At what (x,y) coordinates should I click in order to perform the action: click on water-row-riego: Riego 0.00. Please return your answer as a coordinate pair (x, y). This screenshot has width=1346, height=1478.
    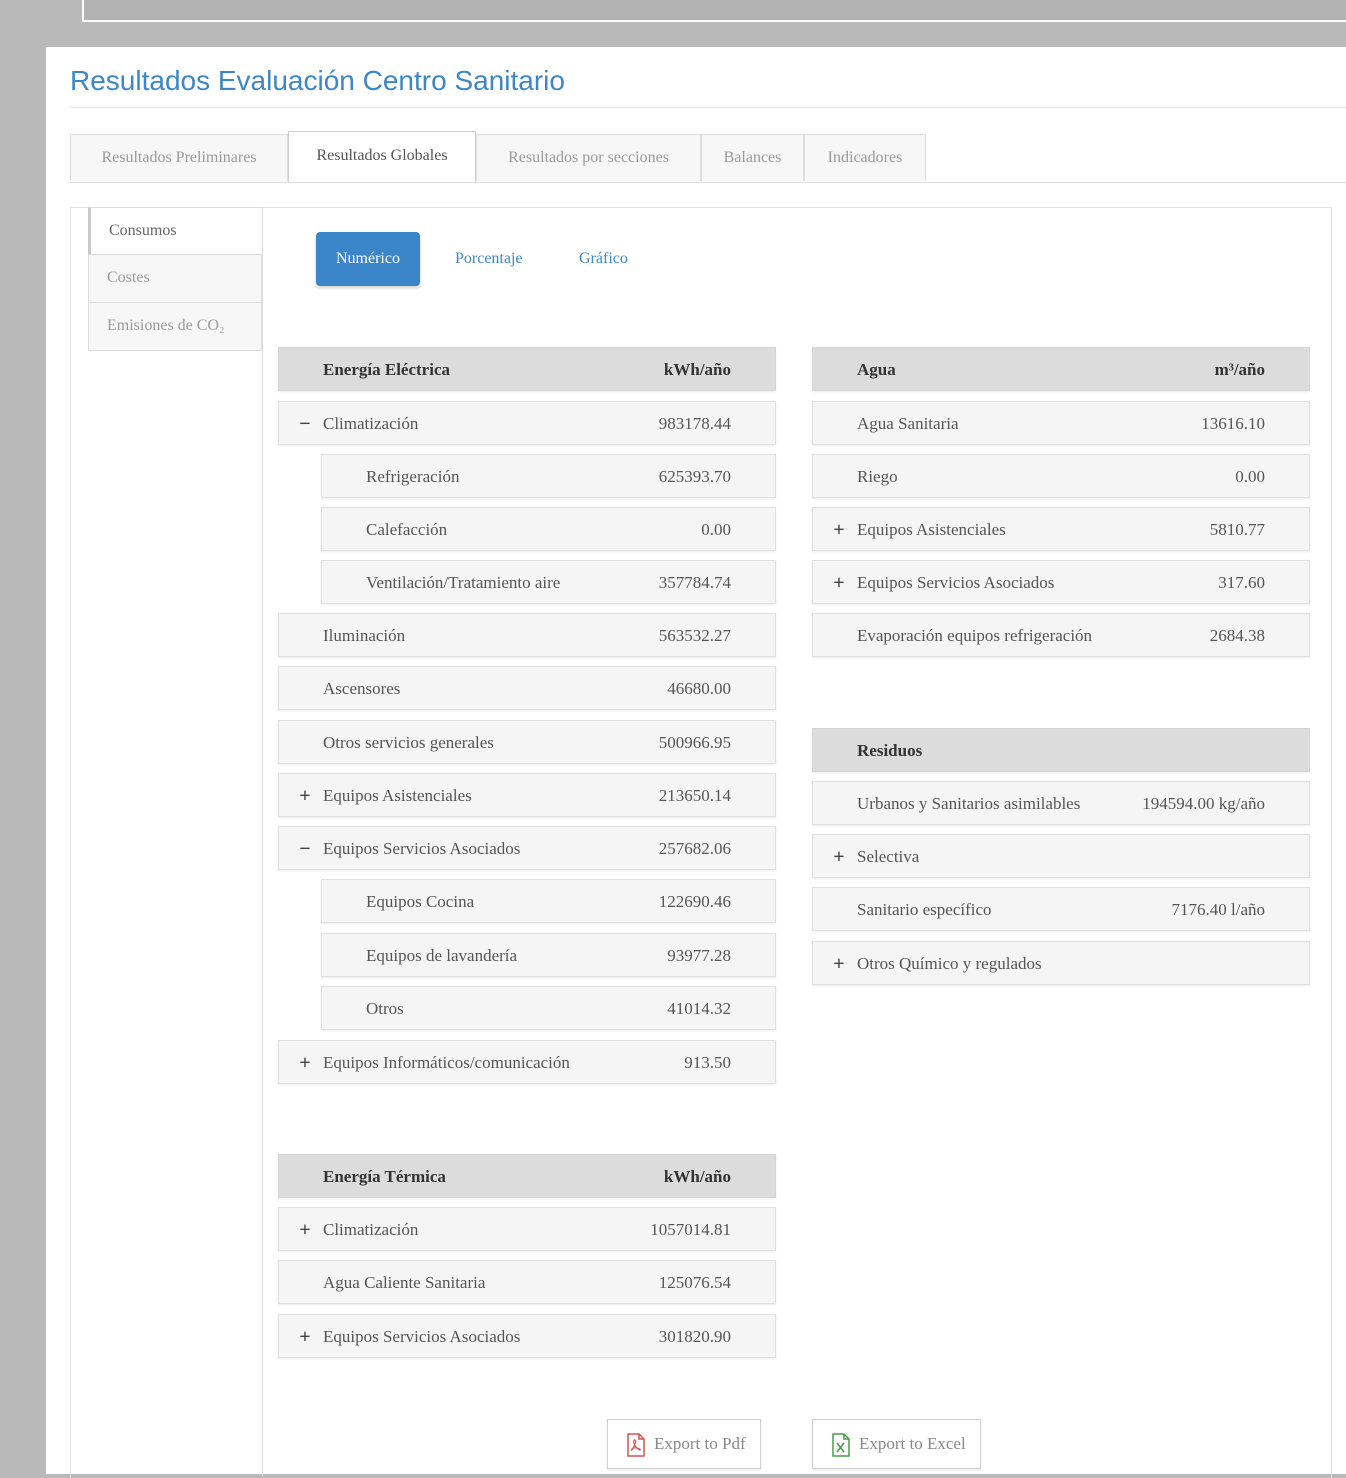
    Looking at the image, I should click on (1061, 476).